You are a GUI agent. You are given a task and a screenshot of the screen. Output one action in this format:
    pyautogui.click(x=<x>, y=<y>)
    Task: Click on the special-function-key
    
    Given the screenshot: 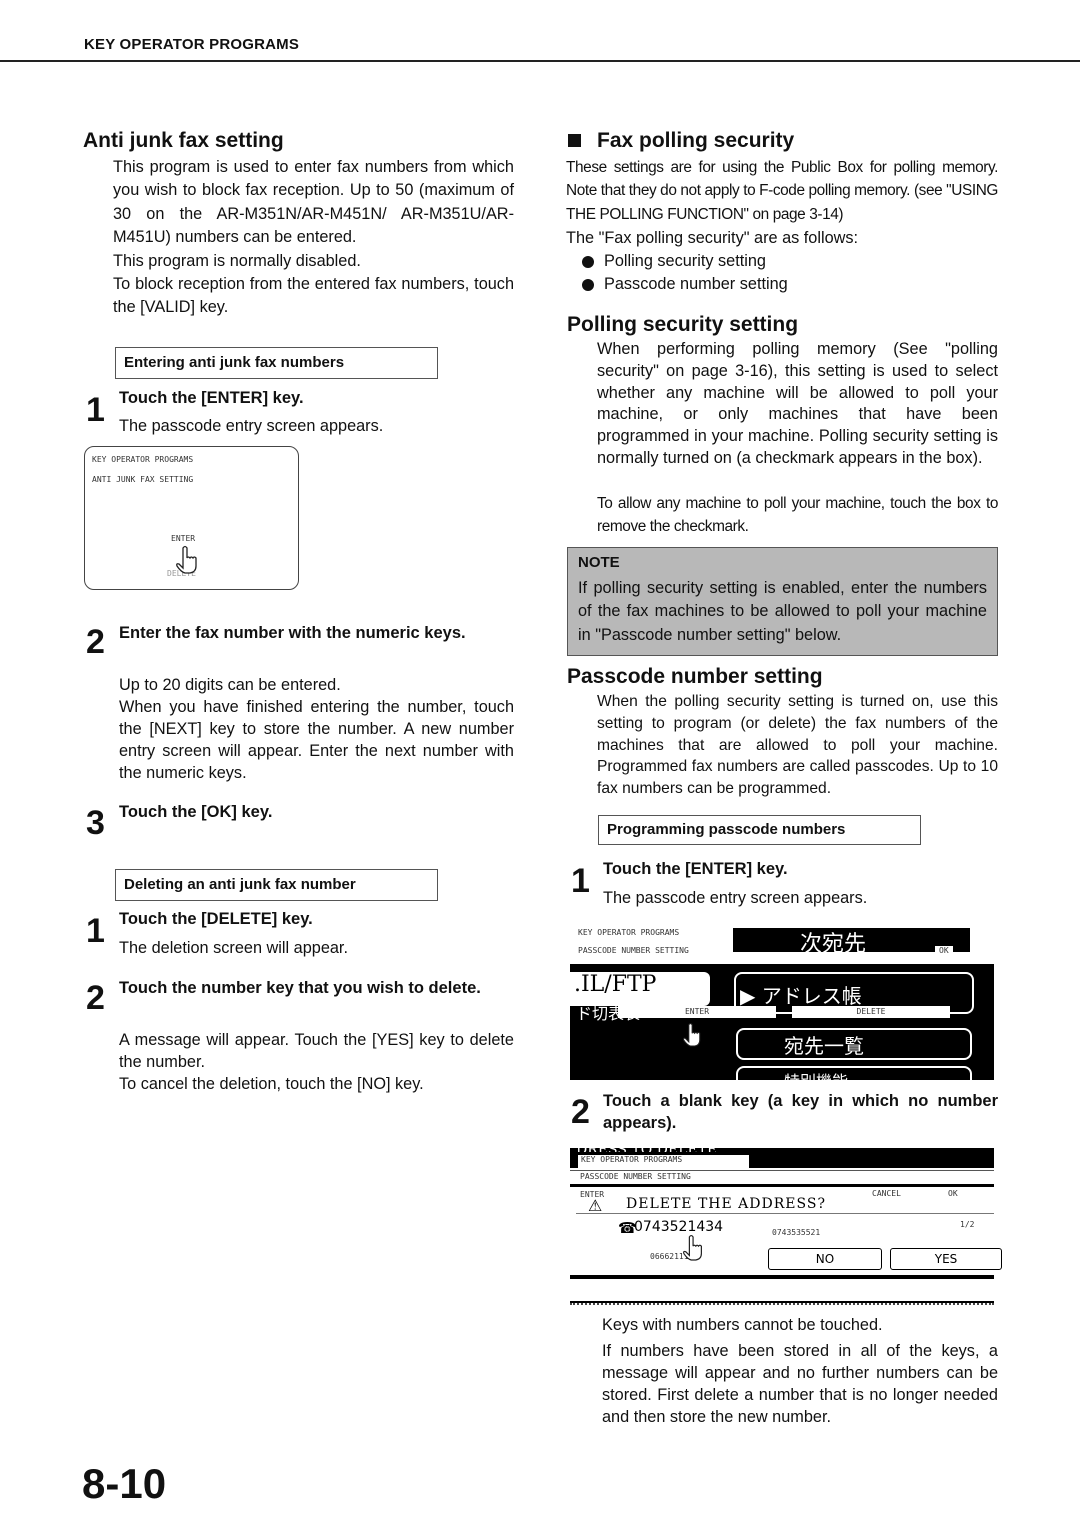 What is the action you would take?
    pyautogui.click(x=854, y=1076)
    